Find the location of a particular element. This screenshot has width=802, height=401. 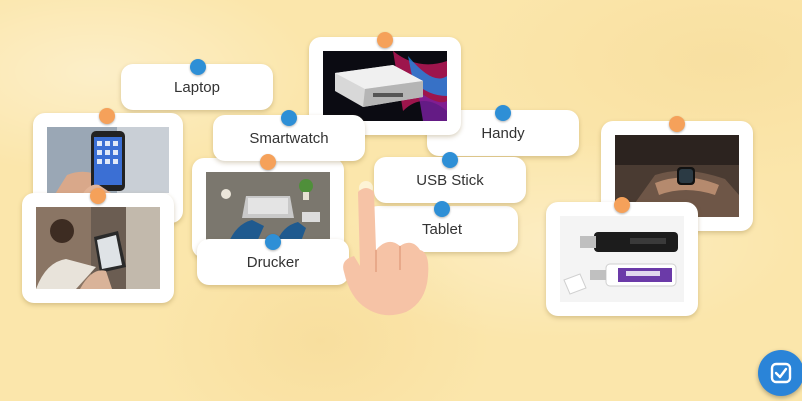

check-button is located at coordinates (780, 373).